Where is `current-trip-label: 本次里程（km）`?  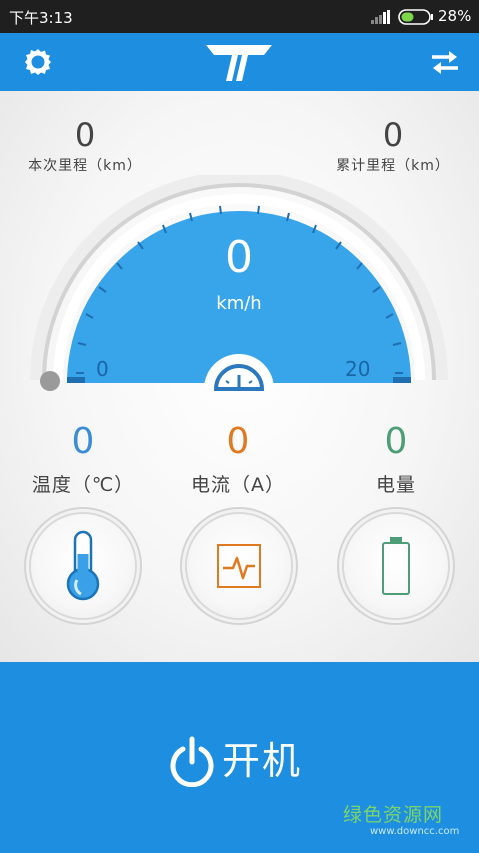
current-trip-label: 本次里程（km） is located at coordinates (85, 166).